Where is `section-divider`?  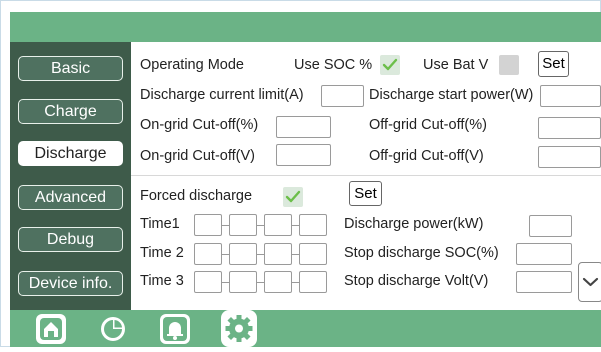
section-divider is located at coordinates (366, 175).